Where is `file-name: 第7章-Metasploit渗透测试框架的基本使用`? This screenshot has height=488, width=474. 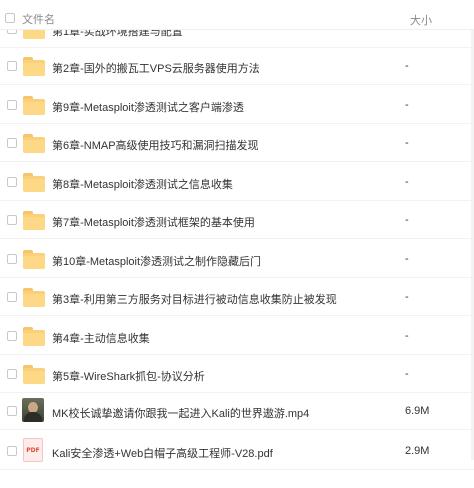
file-name: 第7章-Metasploit渗透测试框架的基本使用 is located at coordinates (153, 222).